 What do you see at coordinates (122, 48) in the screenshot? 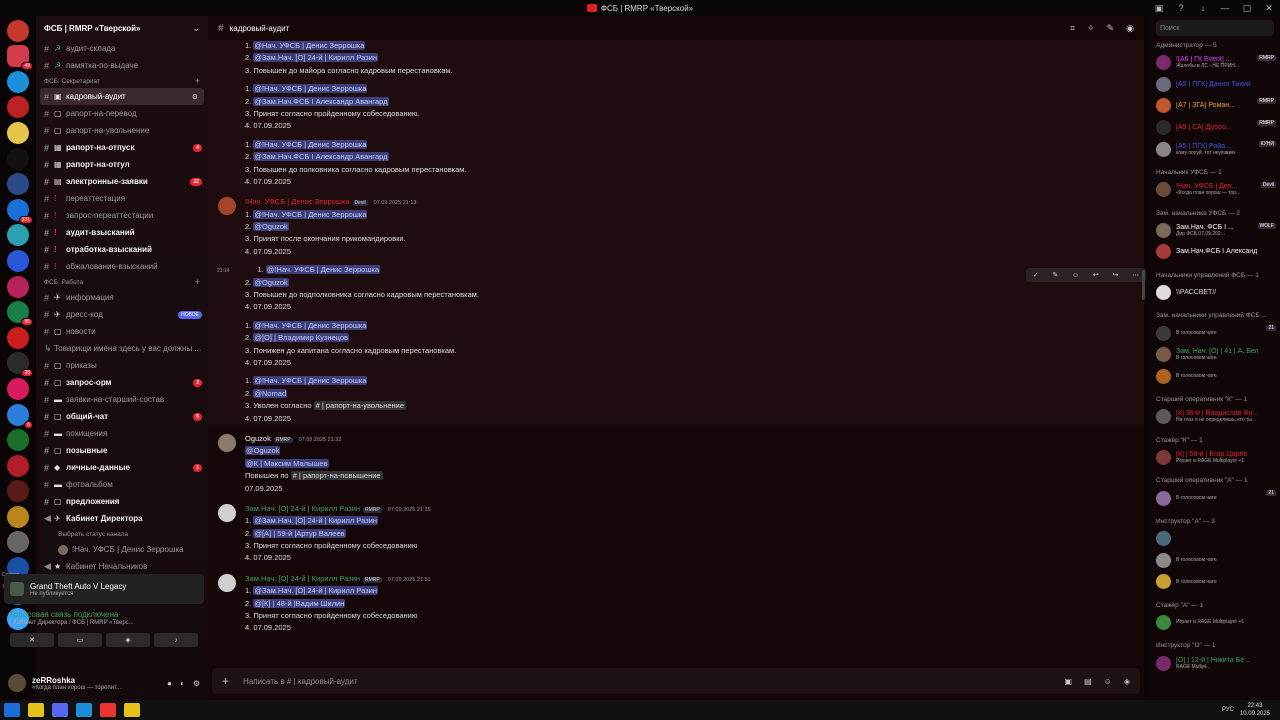
I see `channel-item: # ☭ аудит-склада` at bounding box center [122, 48].